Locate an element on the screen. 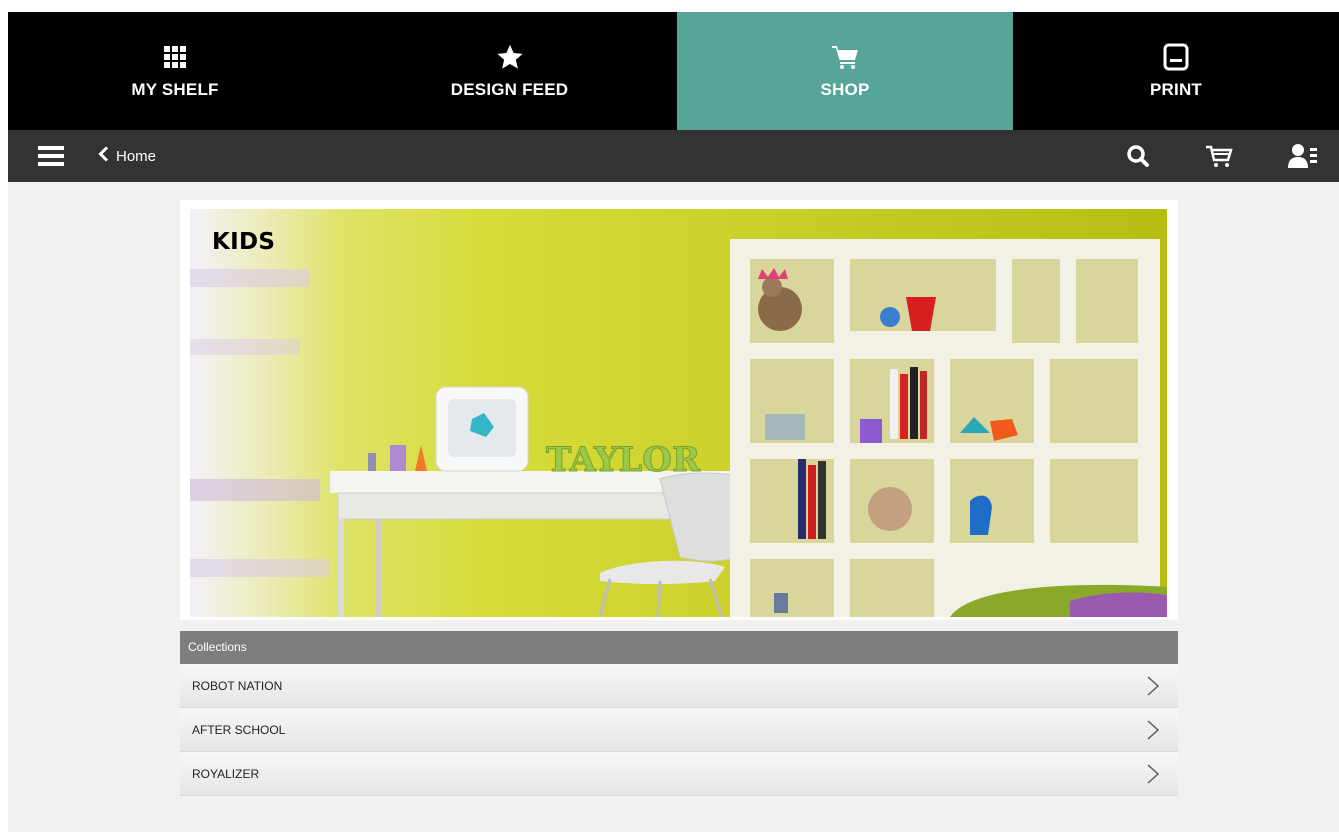 This screenshot has width=1339, height=832. tab-label: DESIGN FEED is located at coordinates (509, 89).